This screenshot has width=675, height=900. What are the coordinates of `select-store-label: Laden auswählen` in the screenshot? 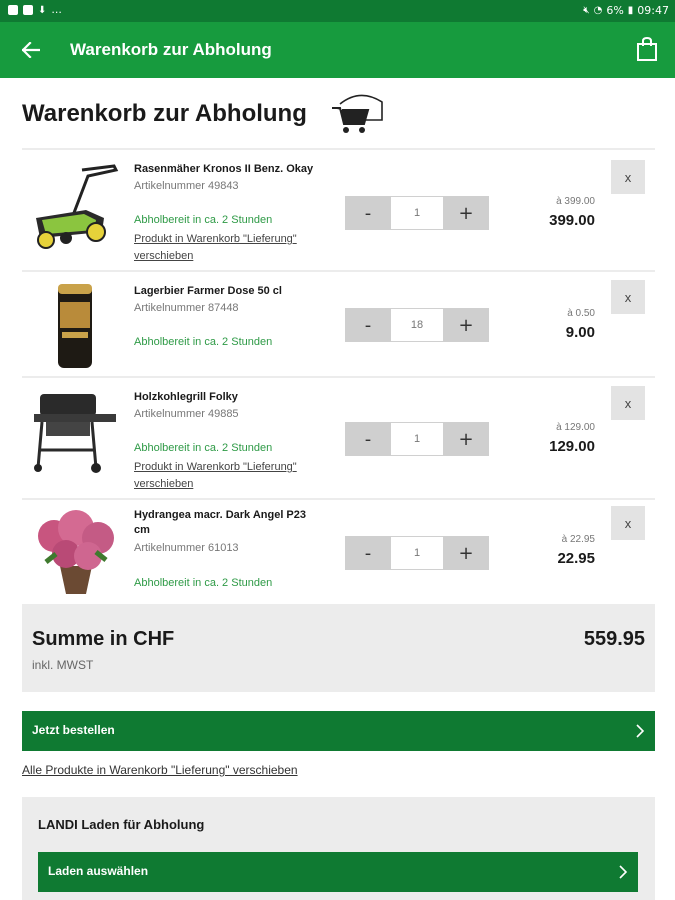 It's located at (98, 871).